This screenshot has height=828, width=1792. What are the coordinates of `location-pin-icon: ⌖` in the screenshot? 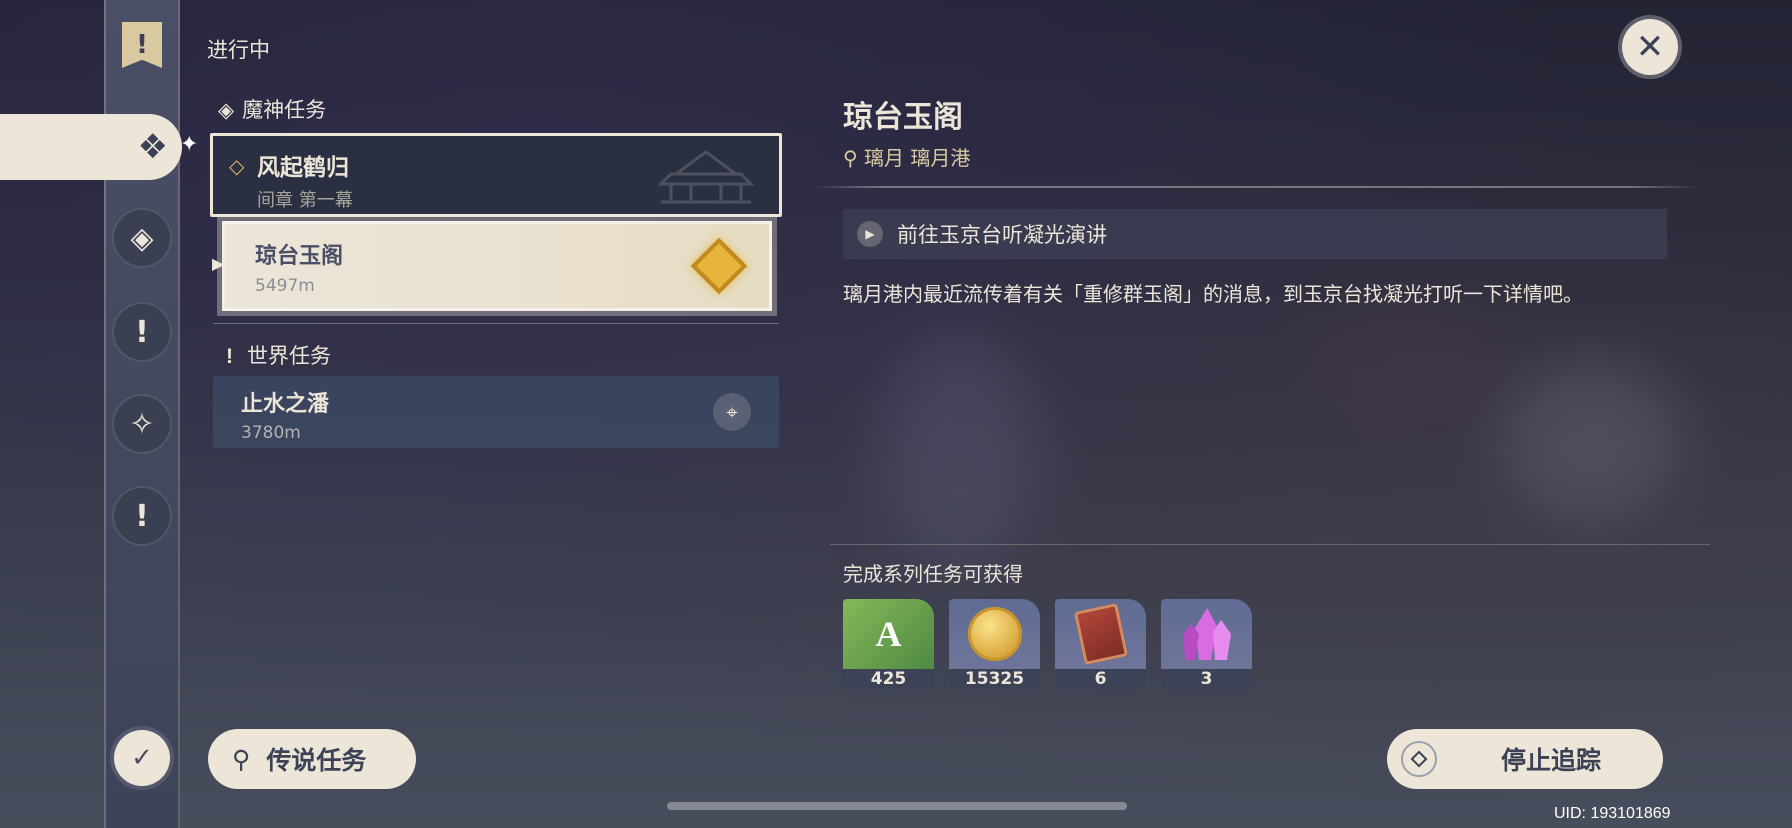 It's located at (732, 412).